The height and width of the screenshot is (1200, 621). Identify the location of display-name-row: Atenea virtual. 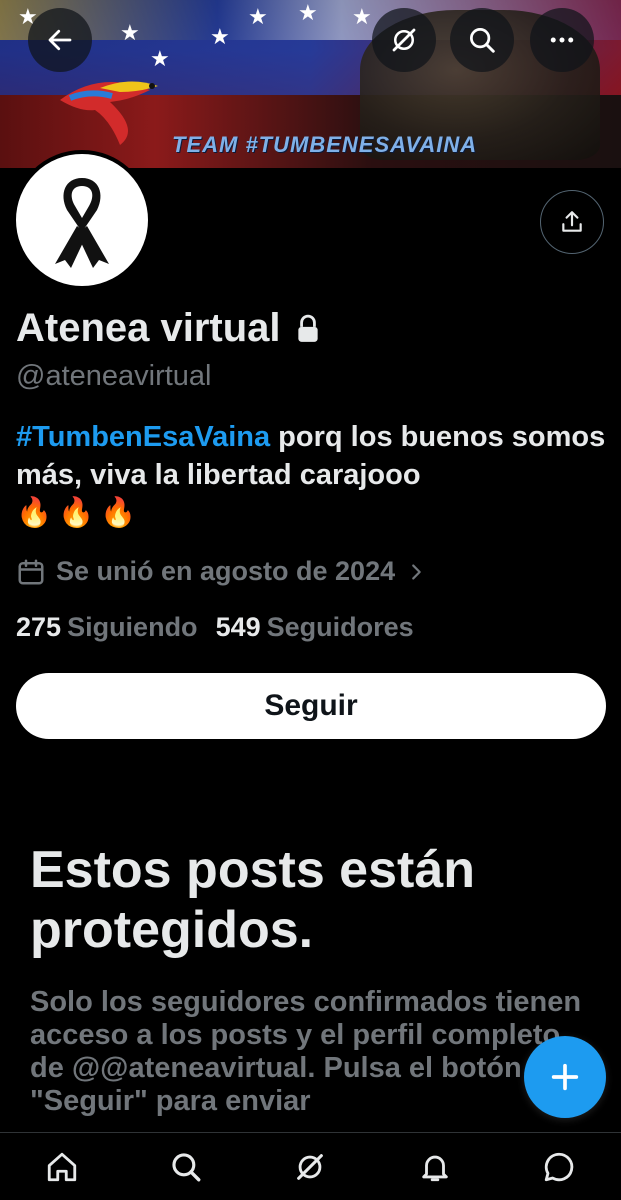
(168, 328).